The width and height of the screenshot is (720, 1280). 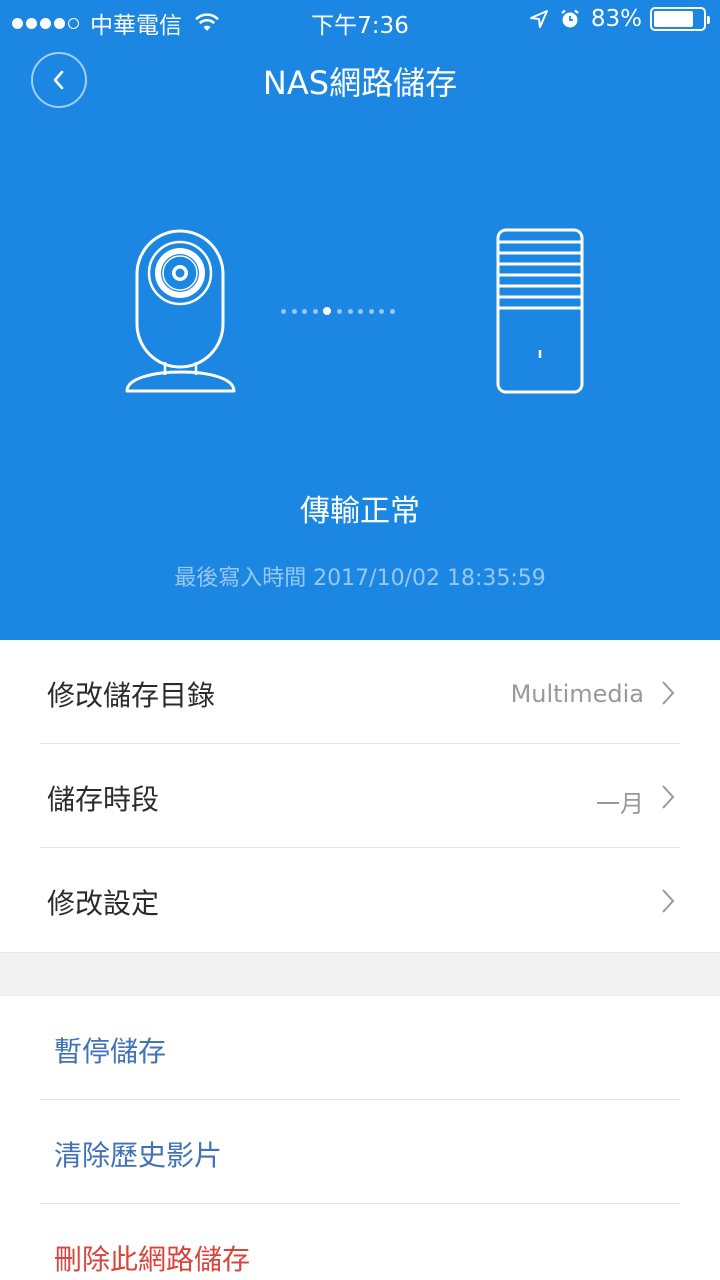 What do you see at coordinates (360, 692) in the screenshot?
I see `settings-row-storage-directory: 修改儲存目錄 Multimedia` at bounding box center [360, 692].